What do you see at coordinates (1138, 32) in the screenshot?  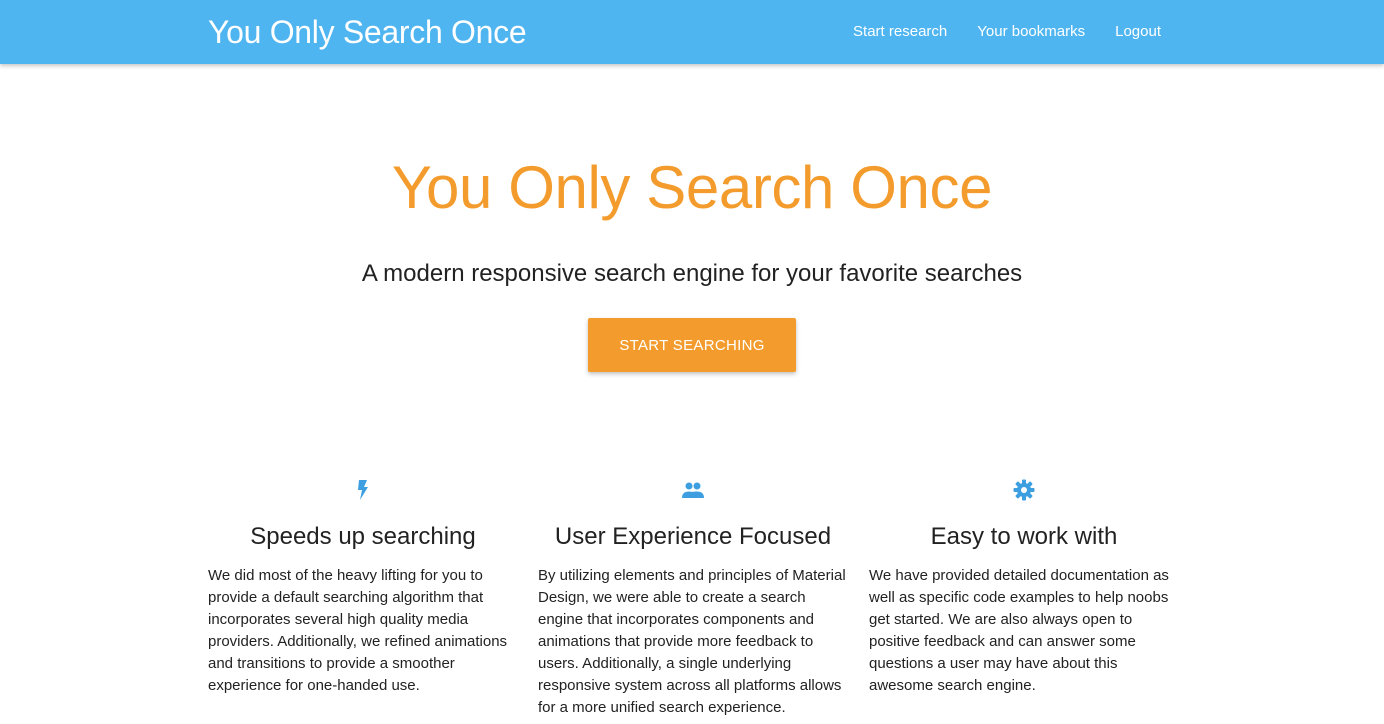 I see `nav-link-logout: Logout` at bounding box center [1138, 32].